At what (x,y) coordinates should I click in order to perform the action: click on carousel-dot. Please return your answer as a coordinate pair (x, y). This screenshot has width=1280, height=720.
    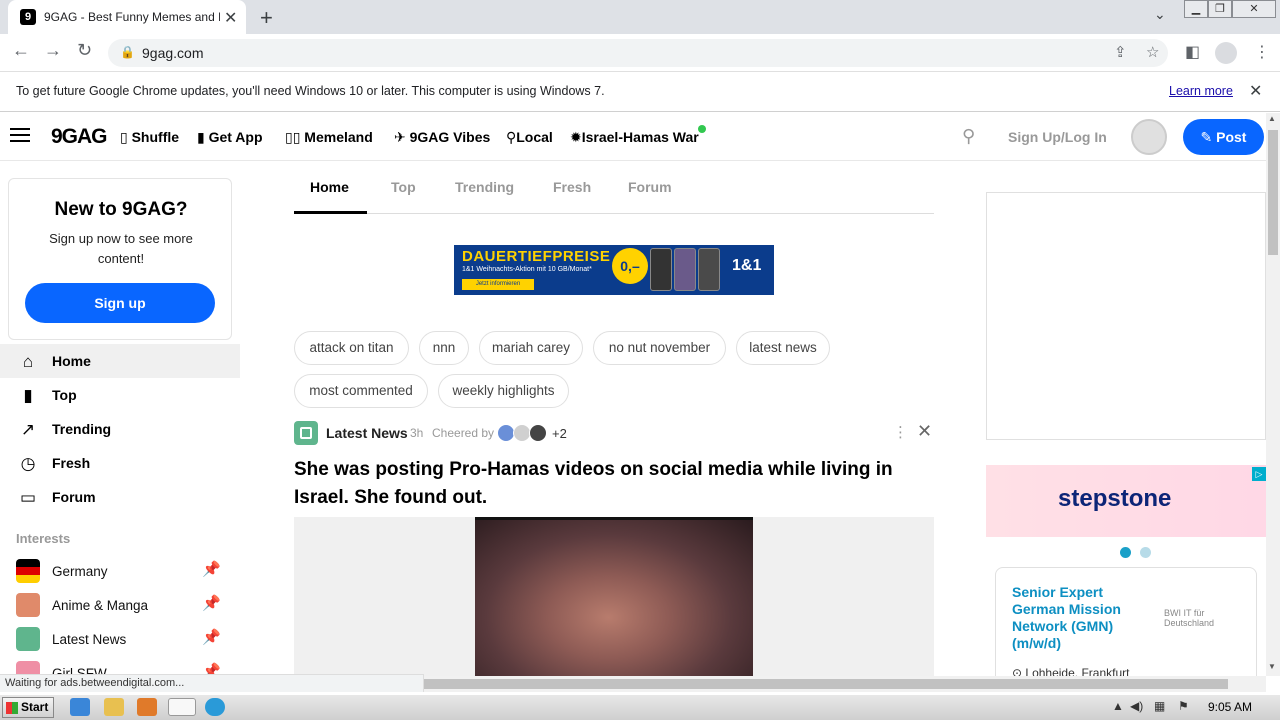
    Looking at the image, I should click on (1145, 552).